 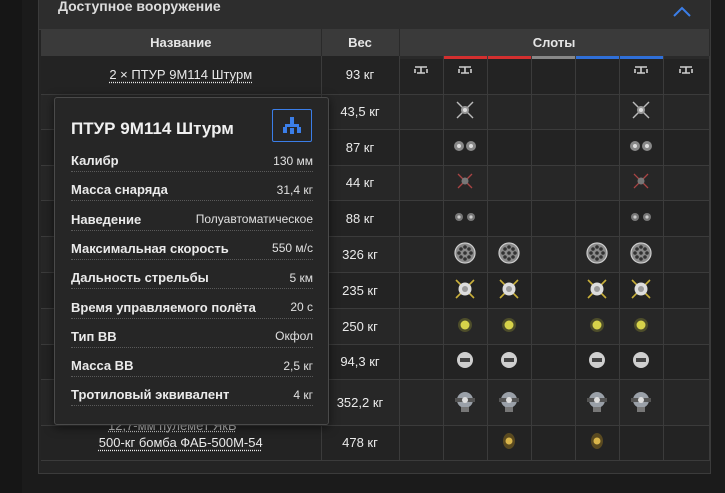 I want to click on column-name-header: Название, so click(x=181, y=42).